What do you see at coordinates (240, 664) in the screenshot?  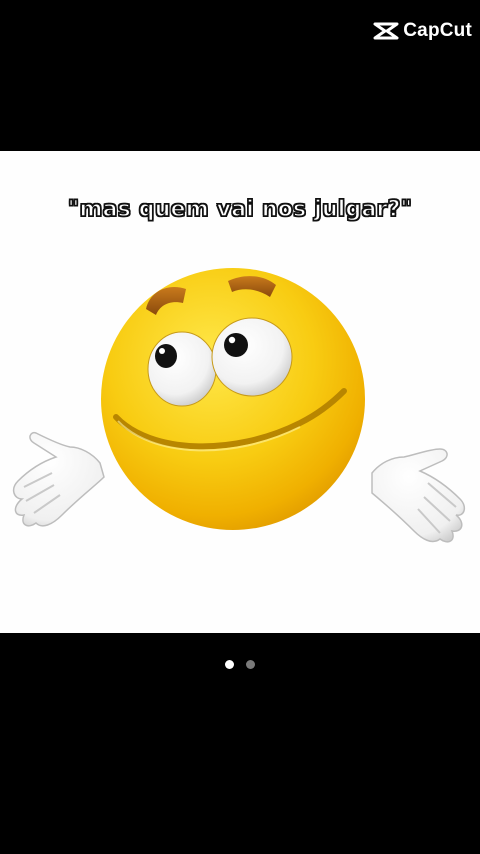 I see `pagination-dots` at bounding box center [240, 664].